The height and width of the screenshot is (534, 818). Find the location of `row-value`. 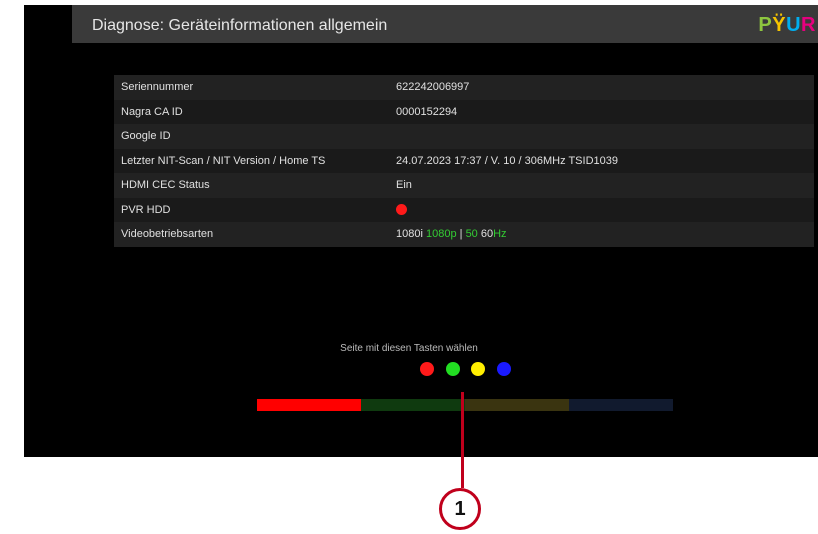

row-value is located at coordinates (605, 210).